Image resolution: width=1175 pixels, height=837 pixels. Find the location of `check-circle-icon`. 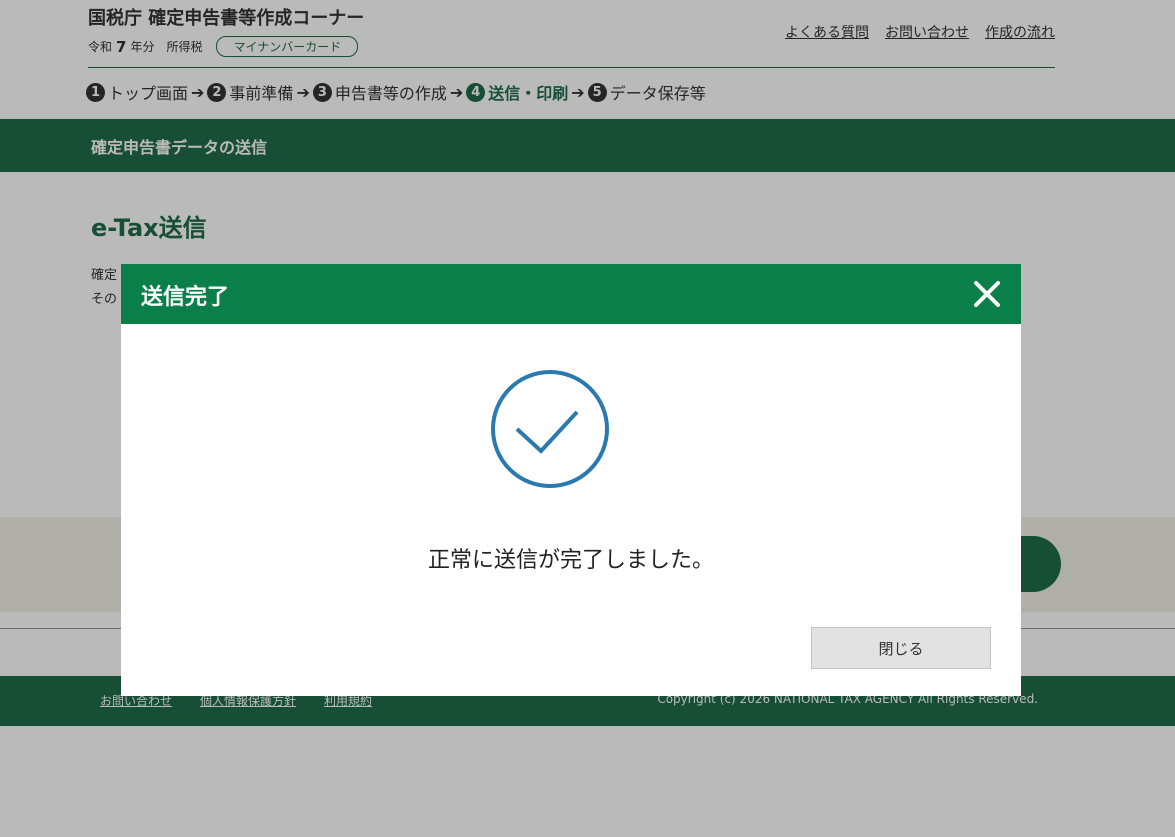

check-circle-icon is located at coordinates (550, 429).